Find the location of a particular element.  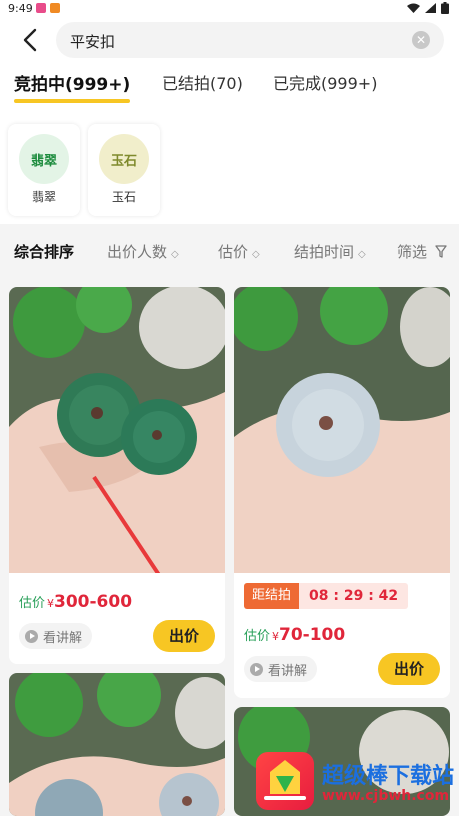

watermark-name: 超级棒下载站 is located at coordinates (388, 776).